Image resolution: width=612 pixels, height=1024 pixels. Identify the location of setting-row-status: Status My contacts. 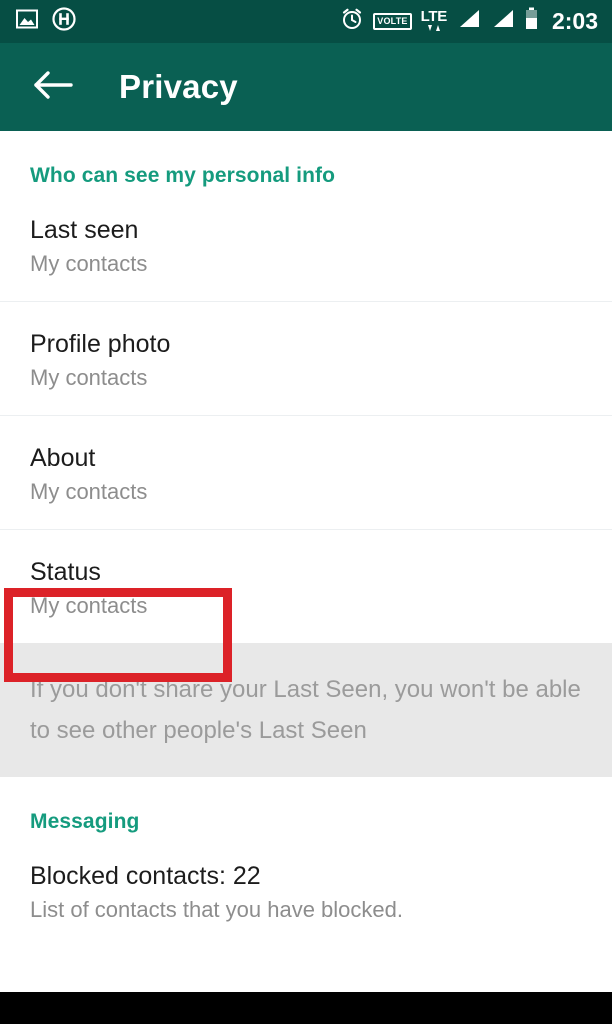
(306, 586).